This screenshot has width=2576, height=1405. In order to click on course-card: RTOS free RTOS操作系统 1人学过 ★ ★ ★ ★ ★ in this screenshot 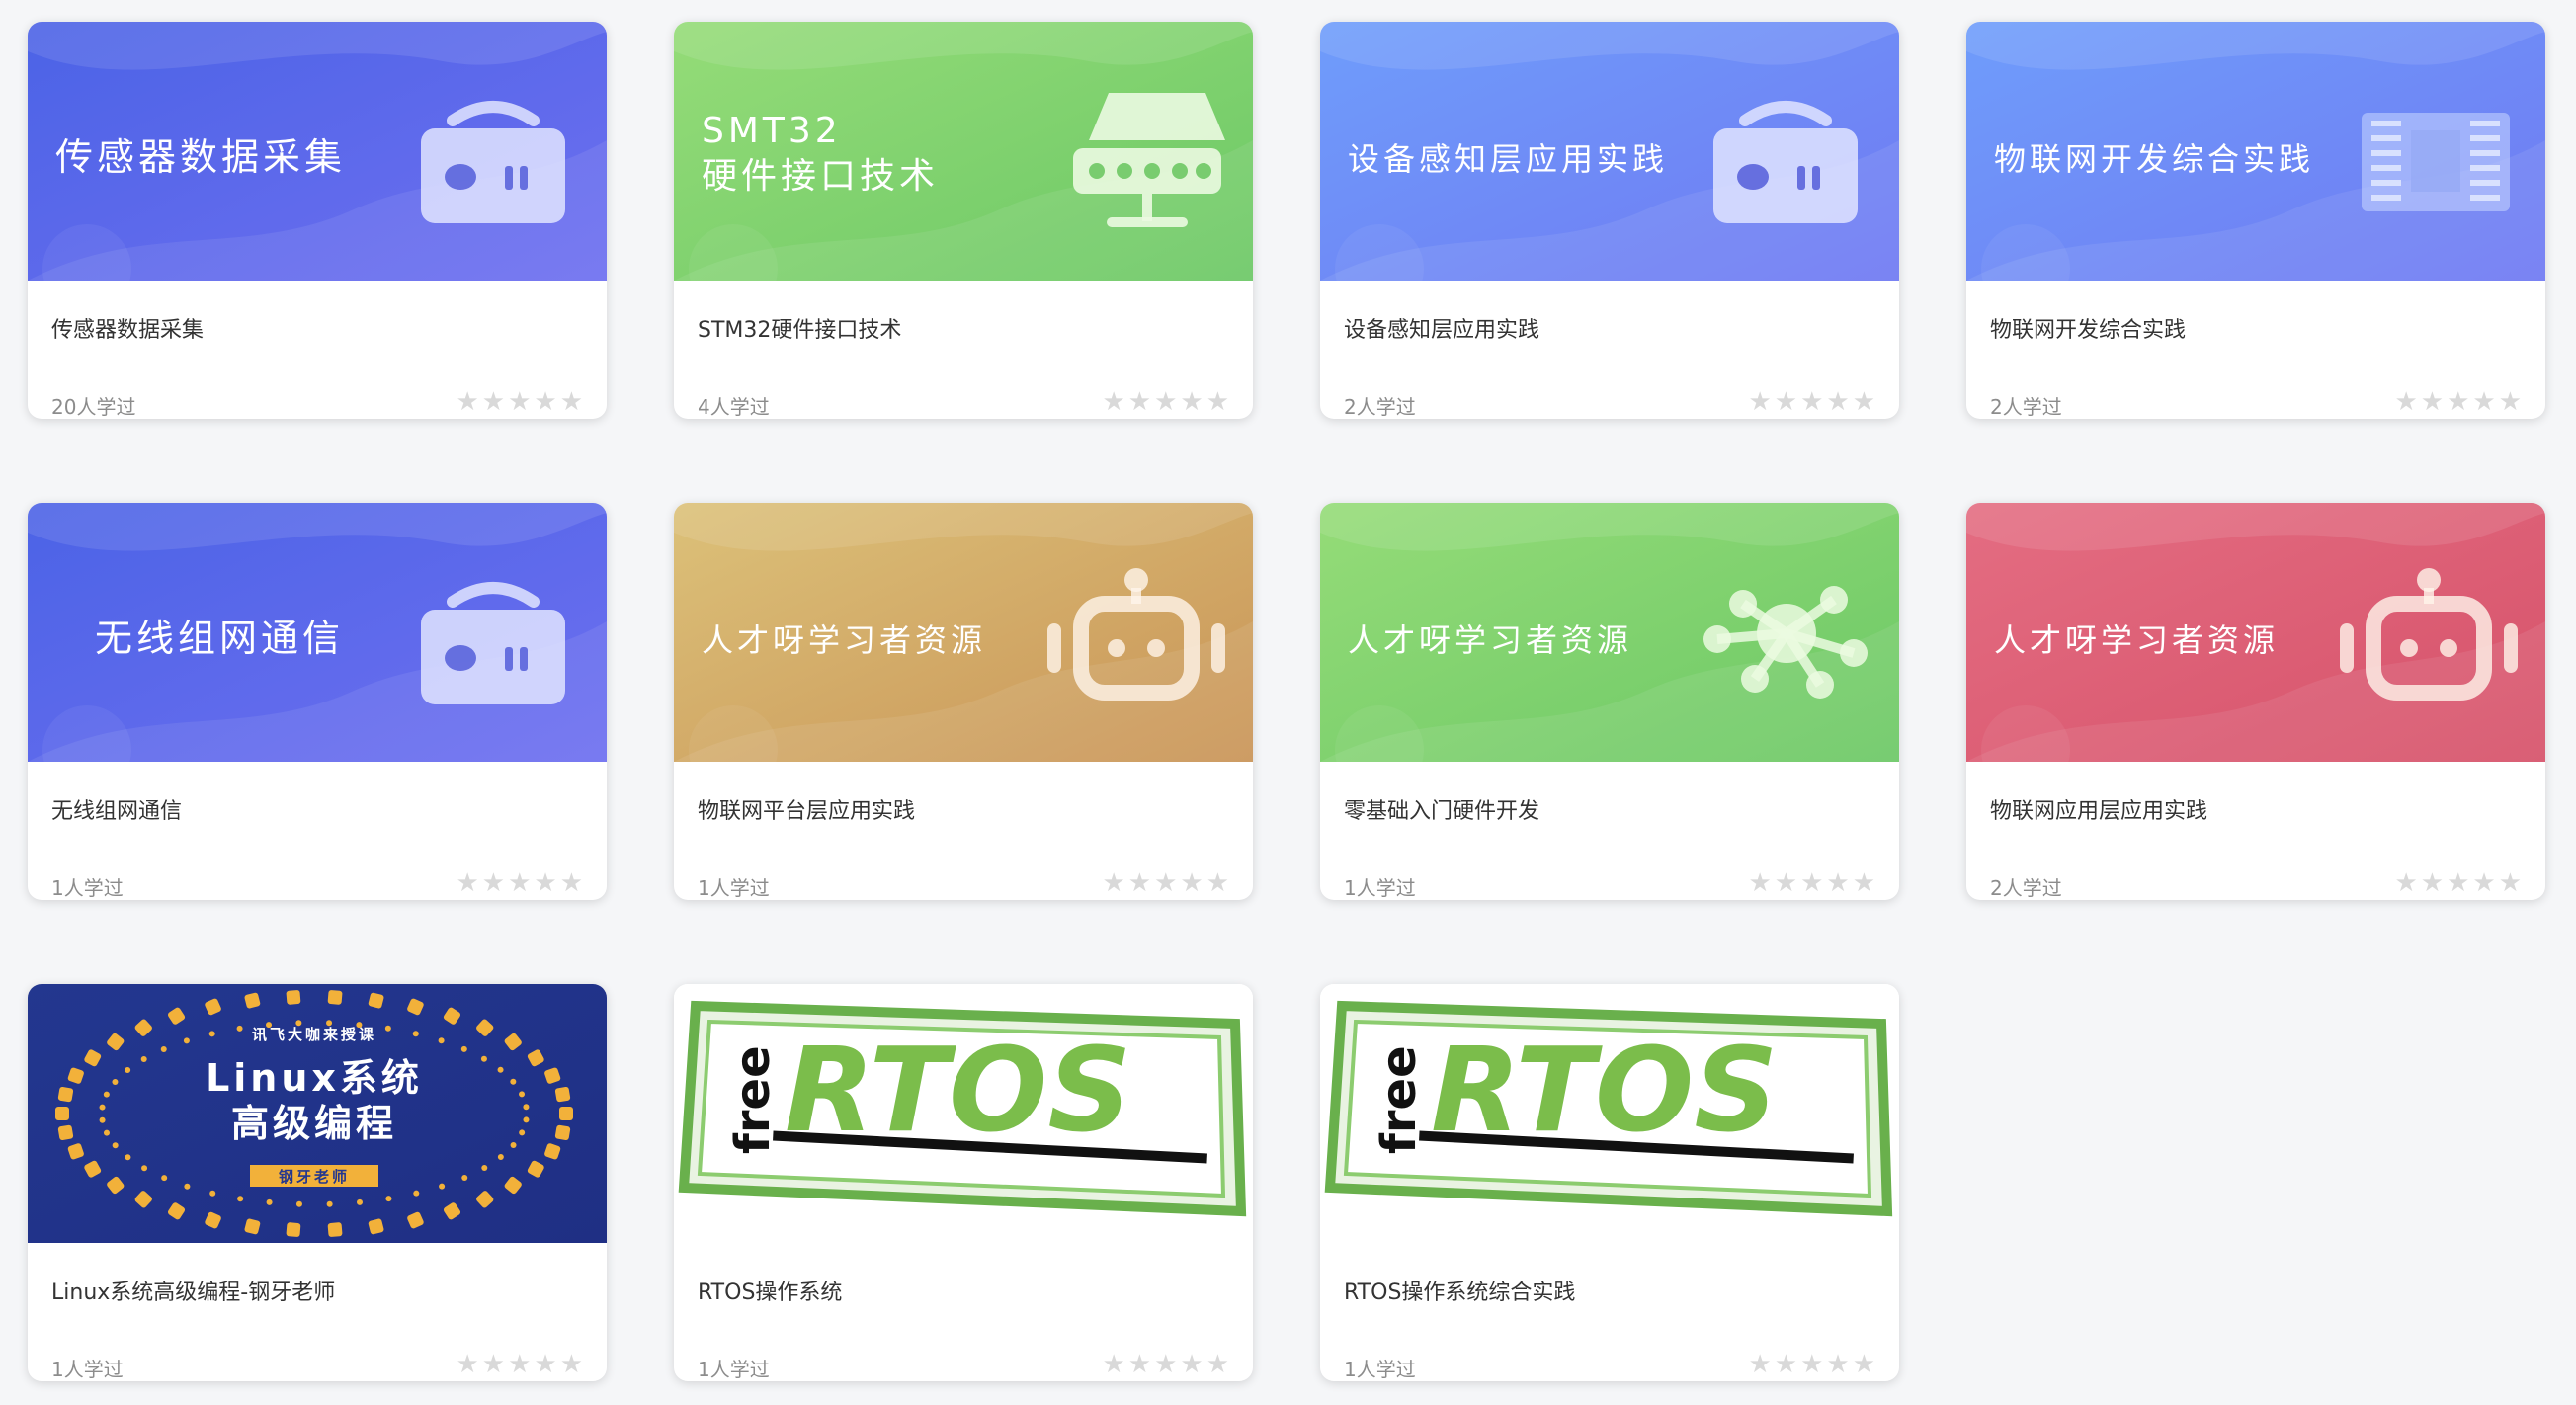, I will do `click(963, 1182)`.